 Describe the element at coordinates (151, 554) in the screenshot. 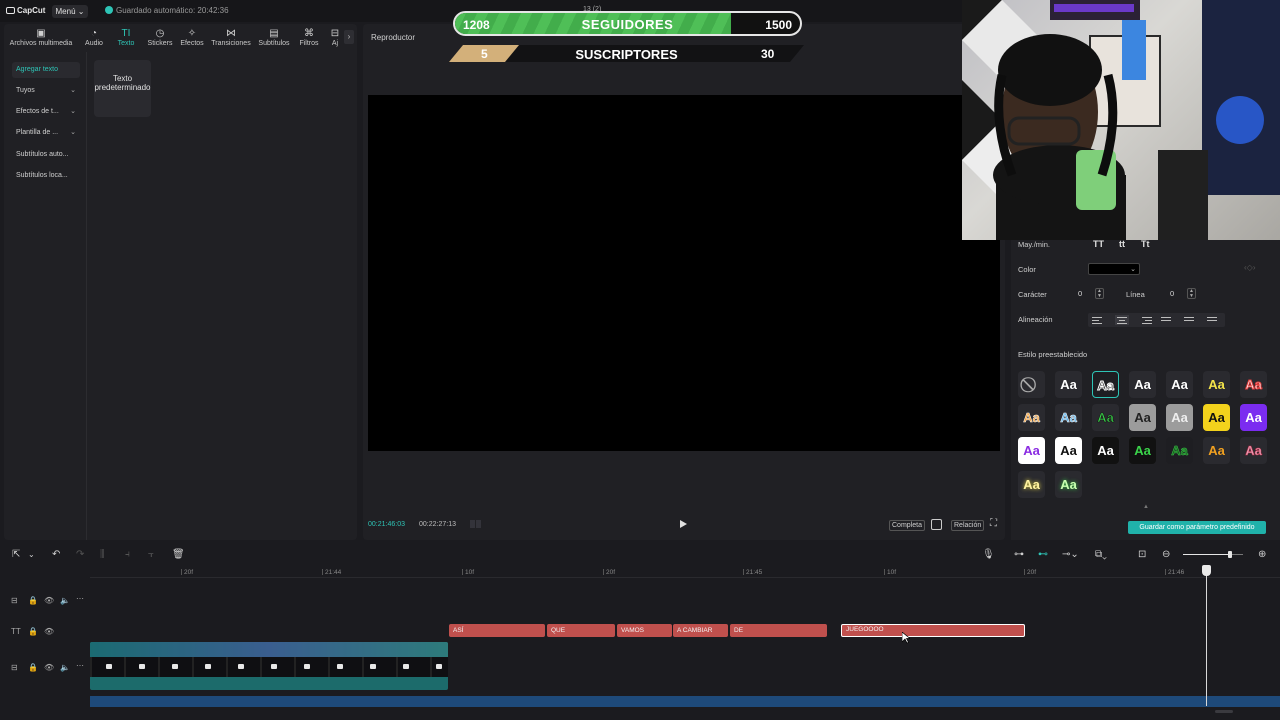

I see `trim-right-icon: ⫟` at that location.